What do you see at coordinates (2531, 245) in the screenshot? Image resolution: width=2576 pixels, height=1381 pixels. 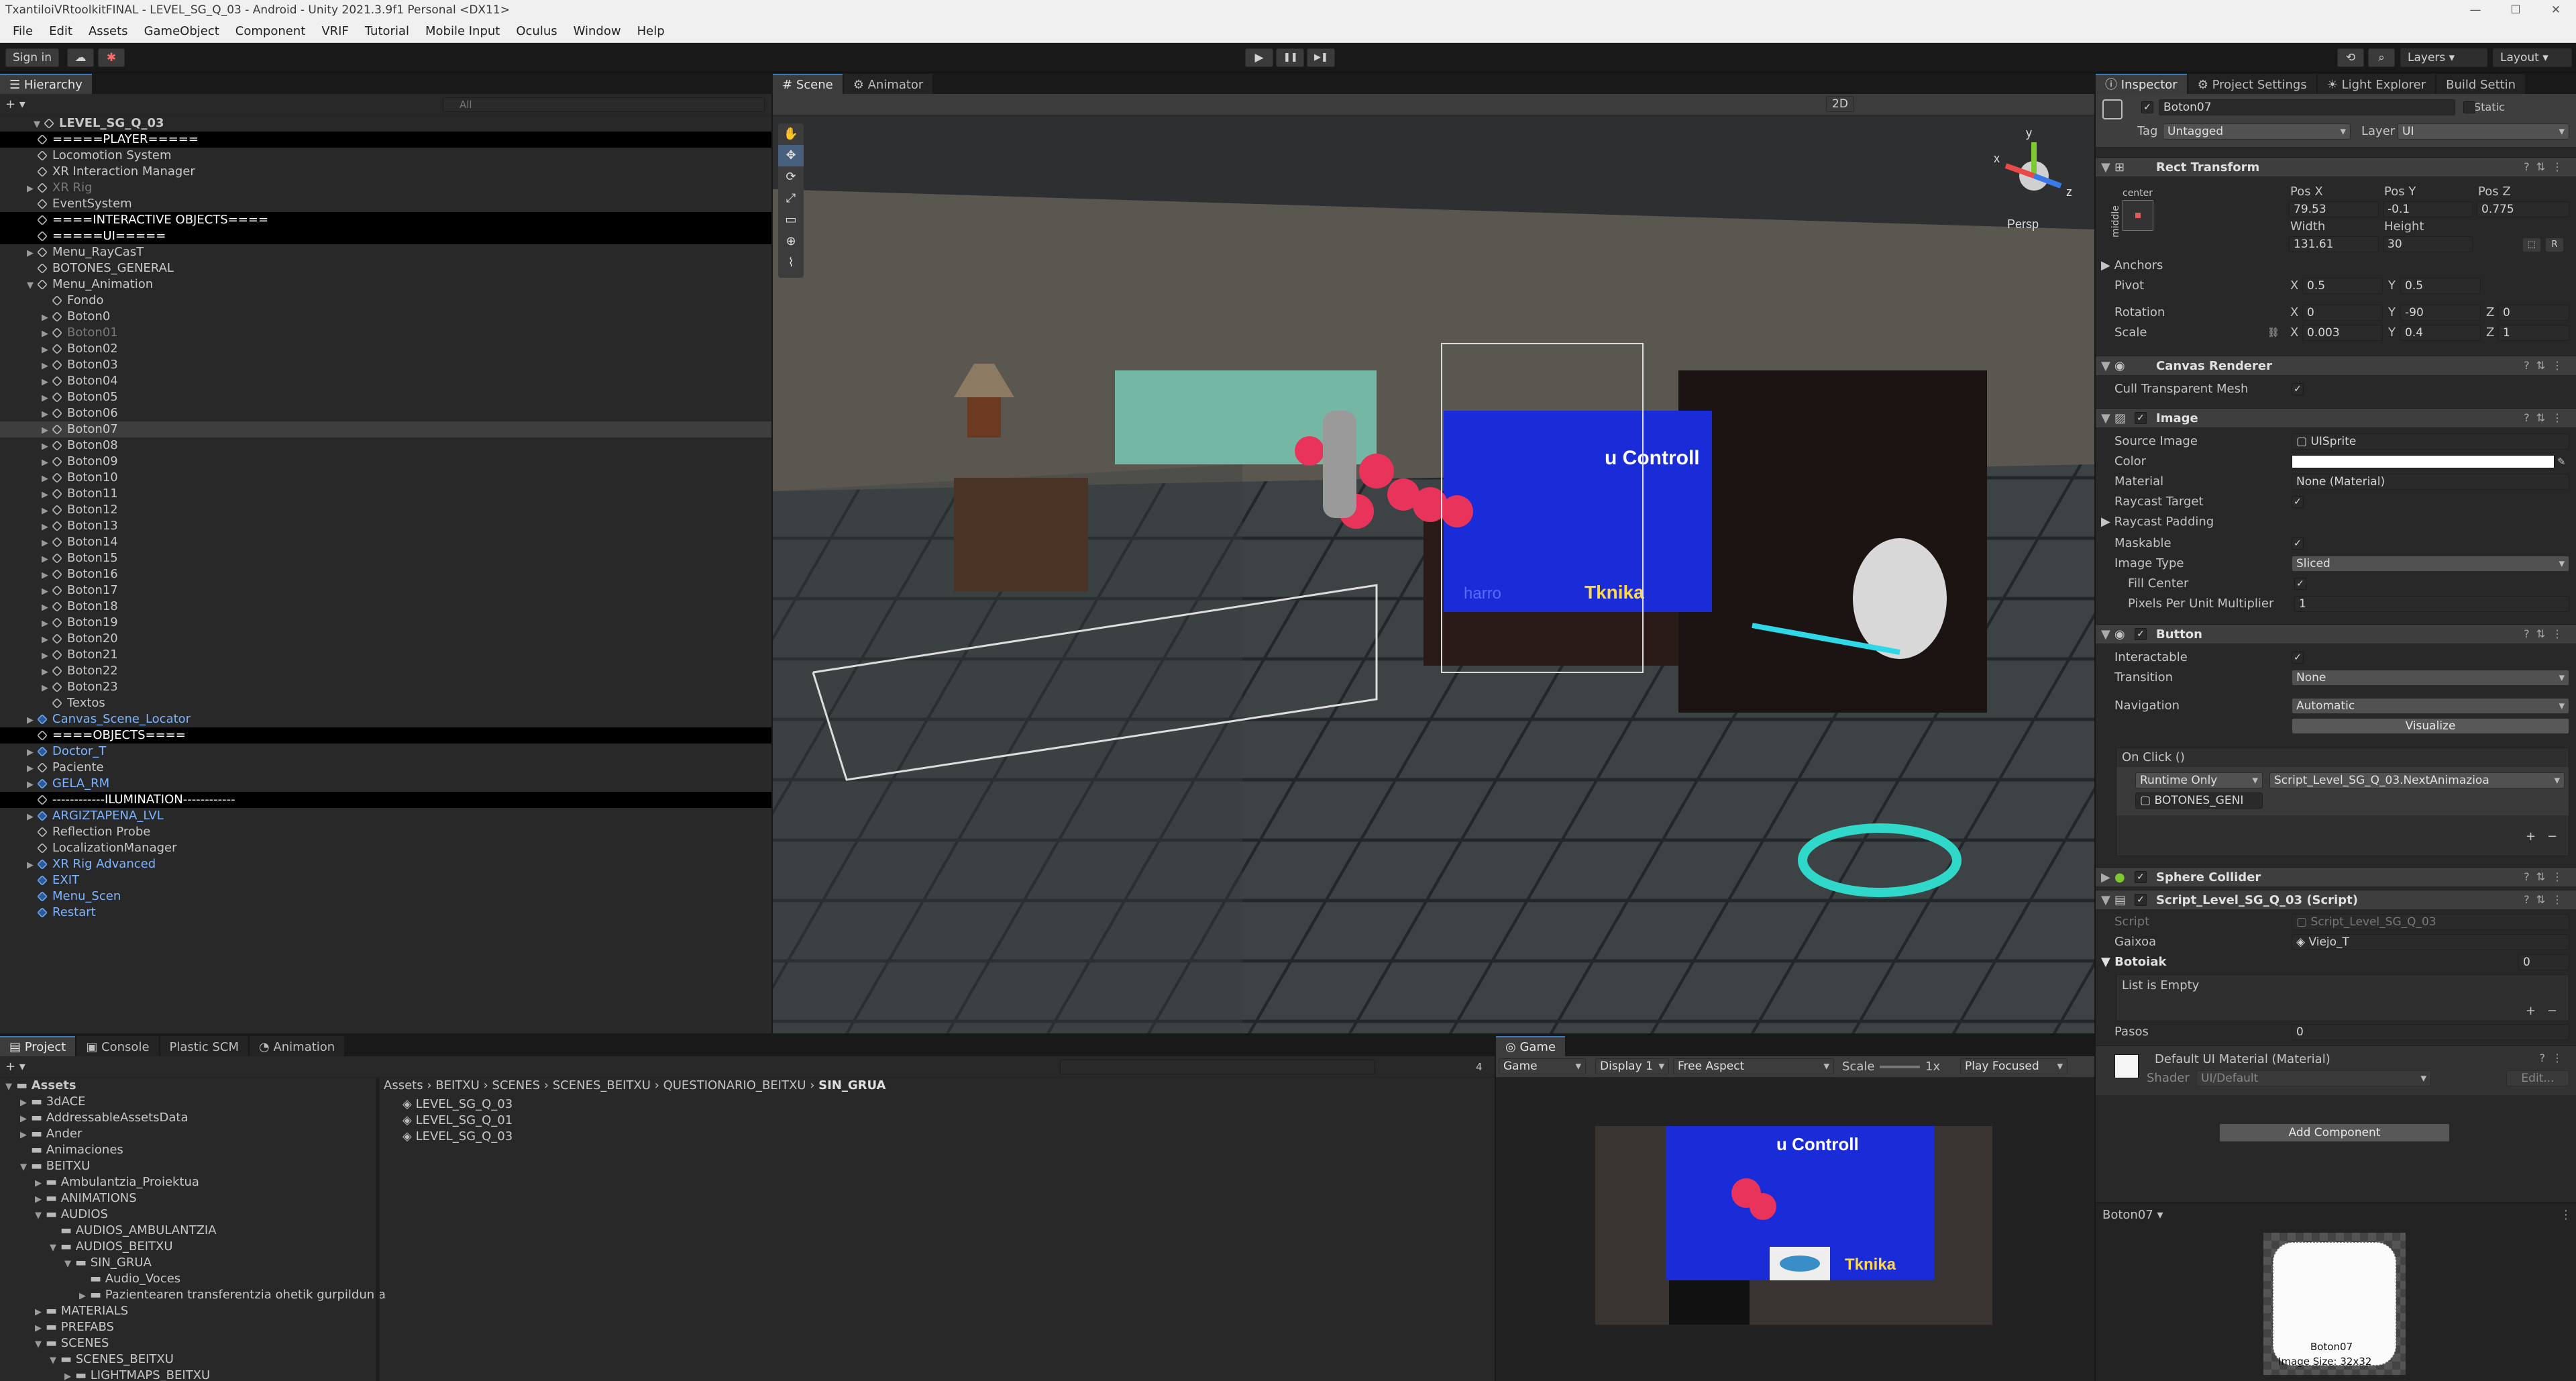 I see `blueprint-mode-icon: ⬚` at bounding box center [2531, 245].